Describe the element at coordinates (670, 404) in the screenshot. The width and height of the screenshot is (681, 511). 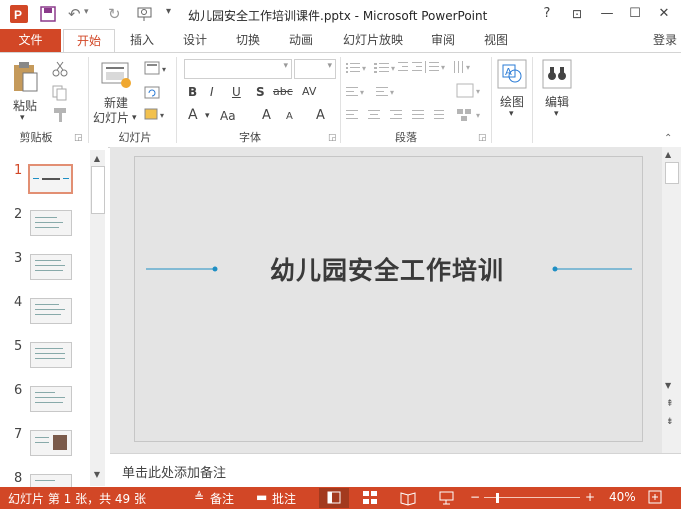
I see `previous-slide-icon: ⇞` at that location.